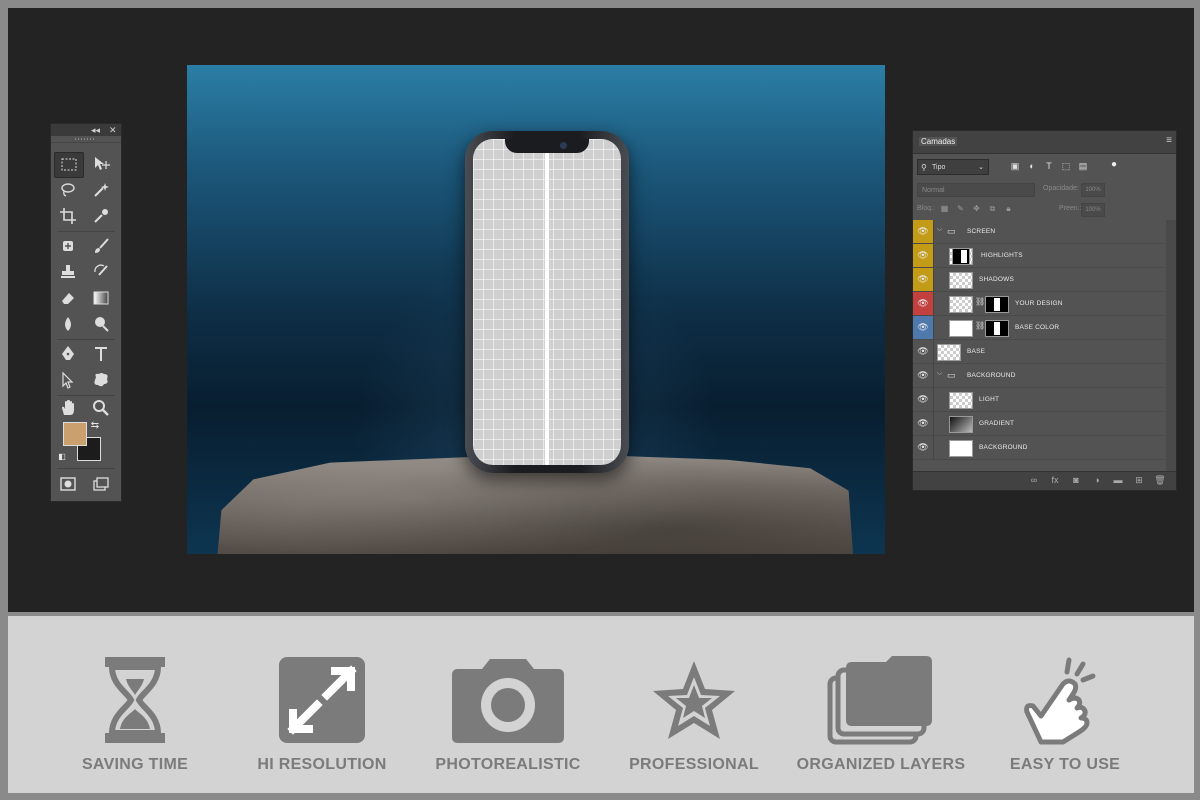 Image resolution: width=1200 pixels, height=800 pixels. Describe the element at coordinates (68, 298) in the screenshot. I see `eraser-tool-icon` at that location.